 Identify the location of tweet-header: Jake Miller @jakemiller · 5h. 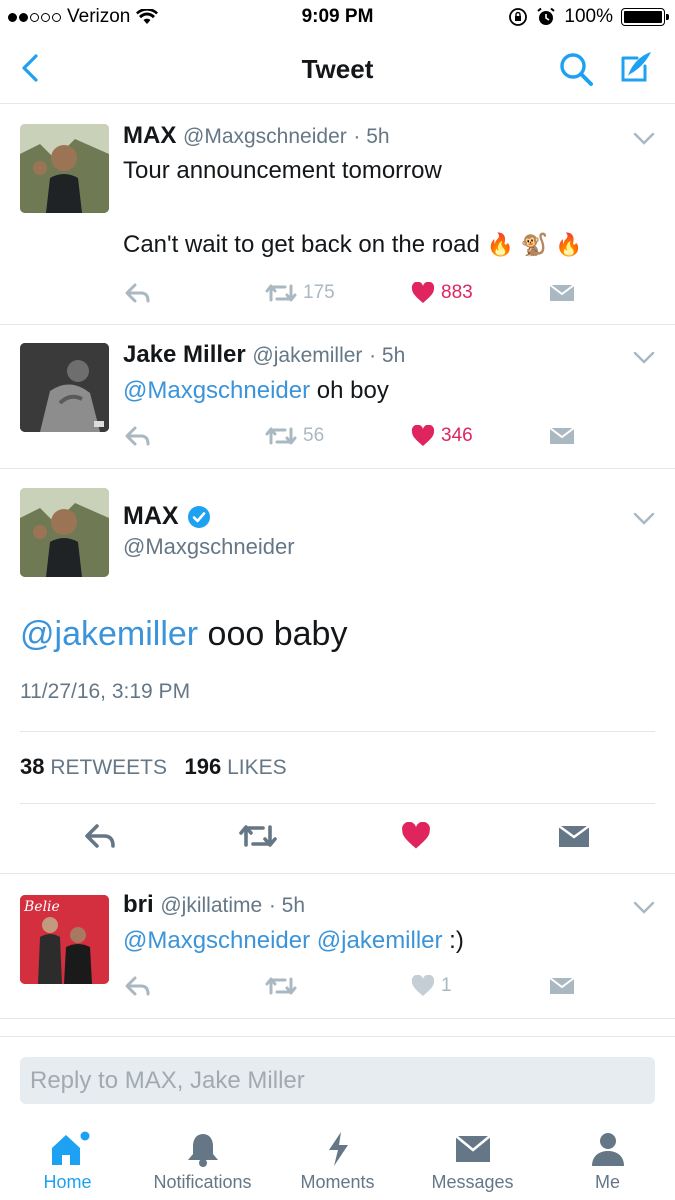
(264, 355).